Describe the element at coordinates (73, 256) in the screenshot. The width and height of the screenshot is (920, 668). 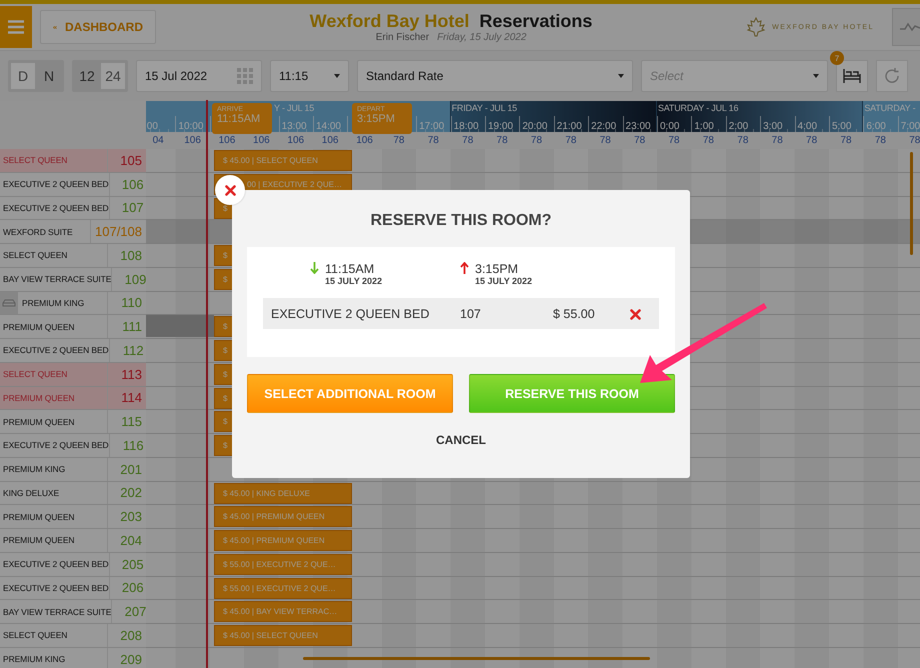
I see `room-label: SELECT QUEEN 108` at that location.